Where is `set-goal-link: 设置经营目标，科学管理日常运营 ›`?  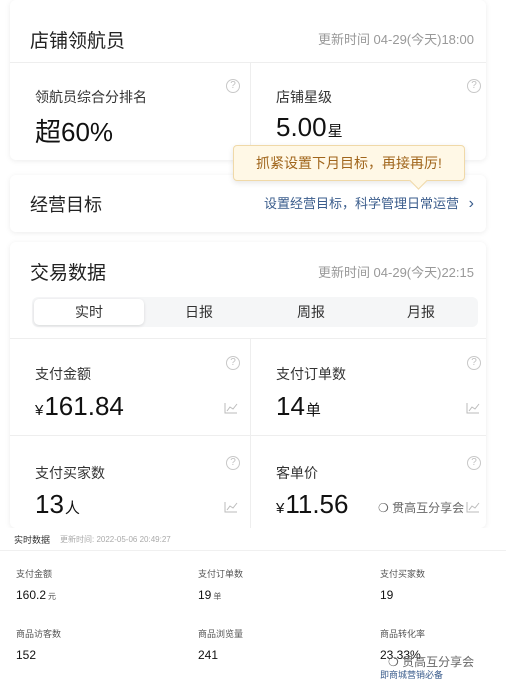 set-goal-link: 设置经营目标，科学管理日常运营 › is located at coordinates (369, 203).